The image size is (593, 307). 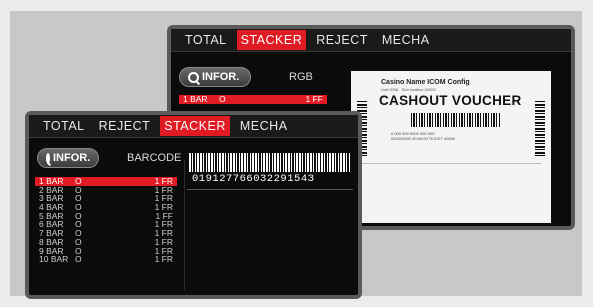 What do you see at coordinates (195, 99) in the screenshot?
I see `row-number: 1 BAR` at bounding box center [195, 99].